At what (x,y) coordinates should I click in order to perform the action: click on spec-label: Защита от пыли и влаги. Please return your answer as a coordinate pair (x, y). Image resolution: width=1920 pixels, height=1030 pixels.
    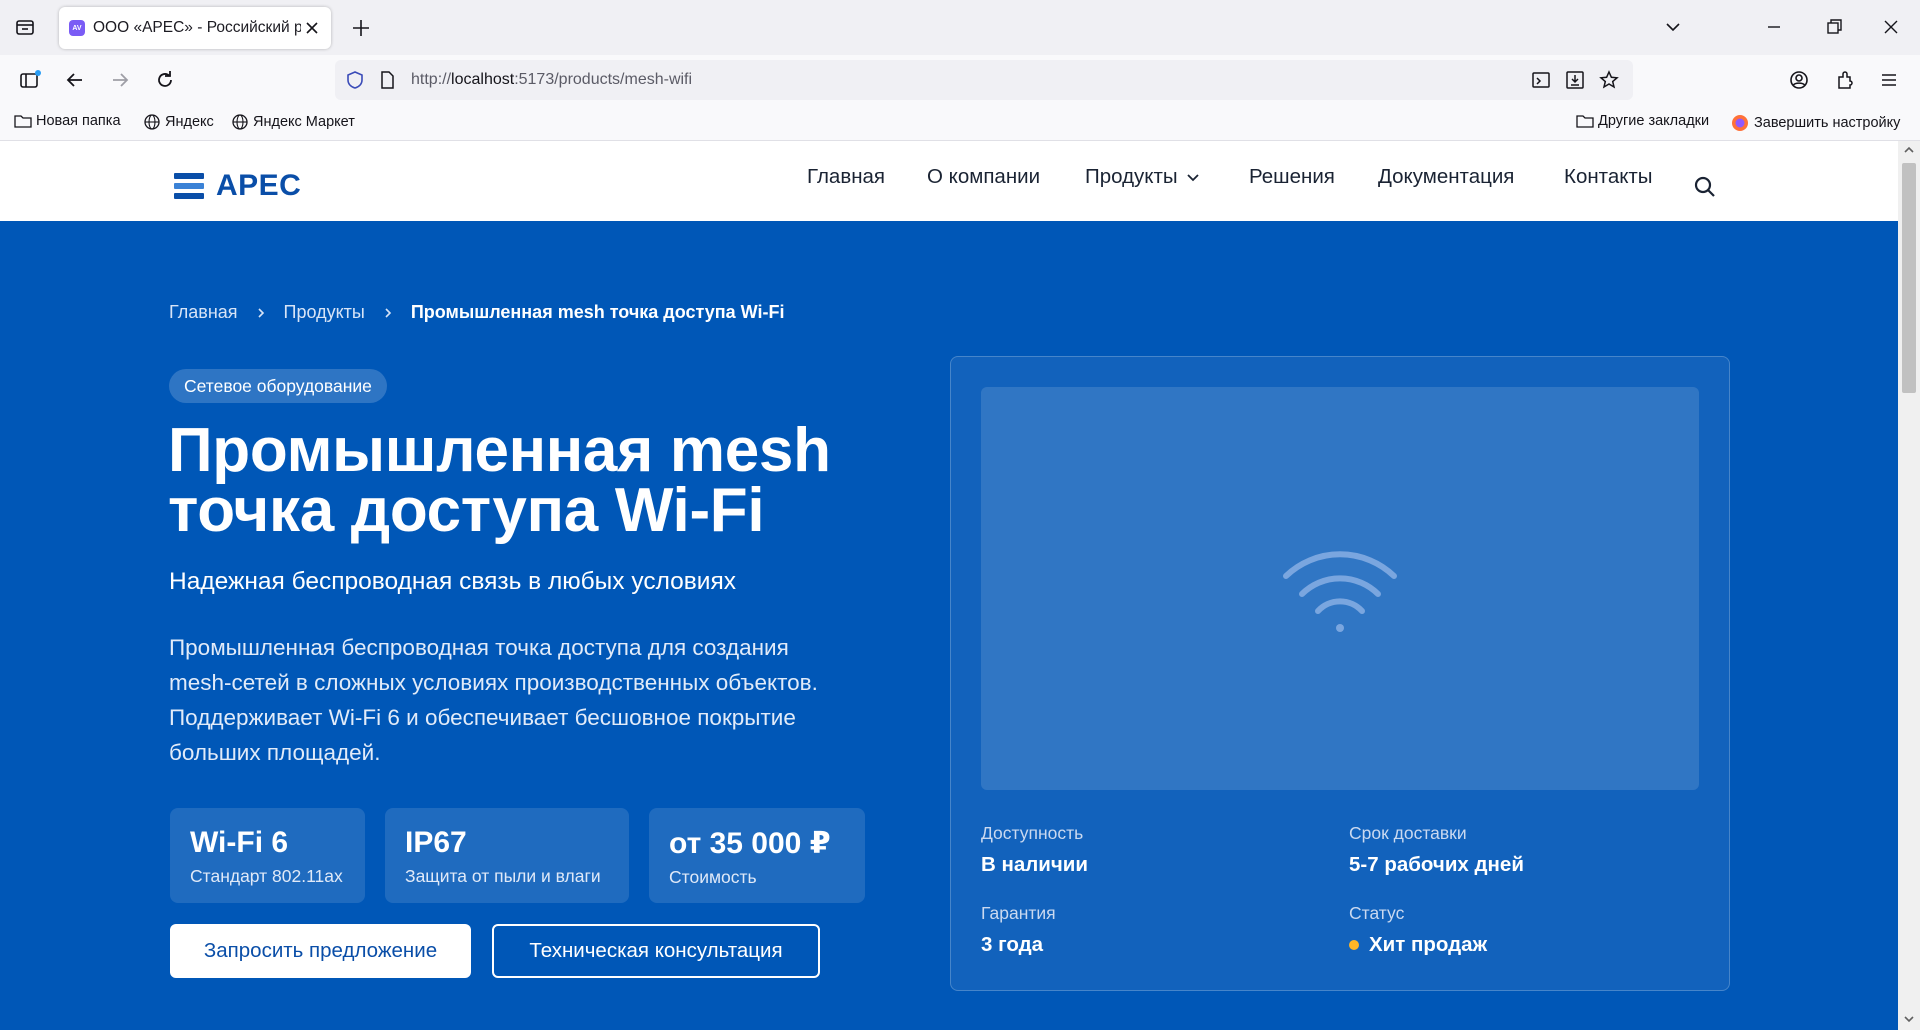
    Looking at the image, I should click on (503, 876).